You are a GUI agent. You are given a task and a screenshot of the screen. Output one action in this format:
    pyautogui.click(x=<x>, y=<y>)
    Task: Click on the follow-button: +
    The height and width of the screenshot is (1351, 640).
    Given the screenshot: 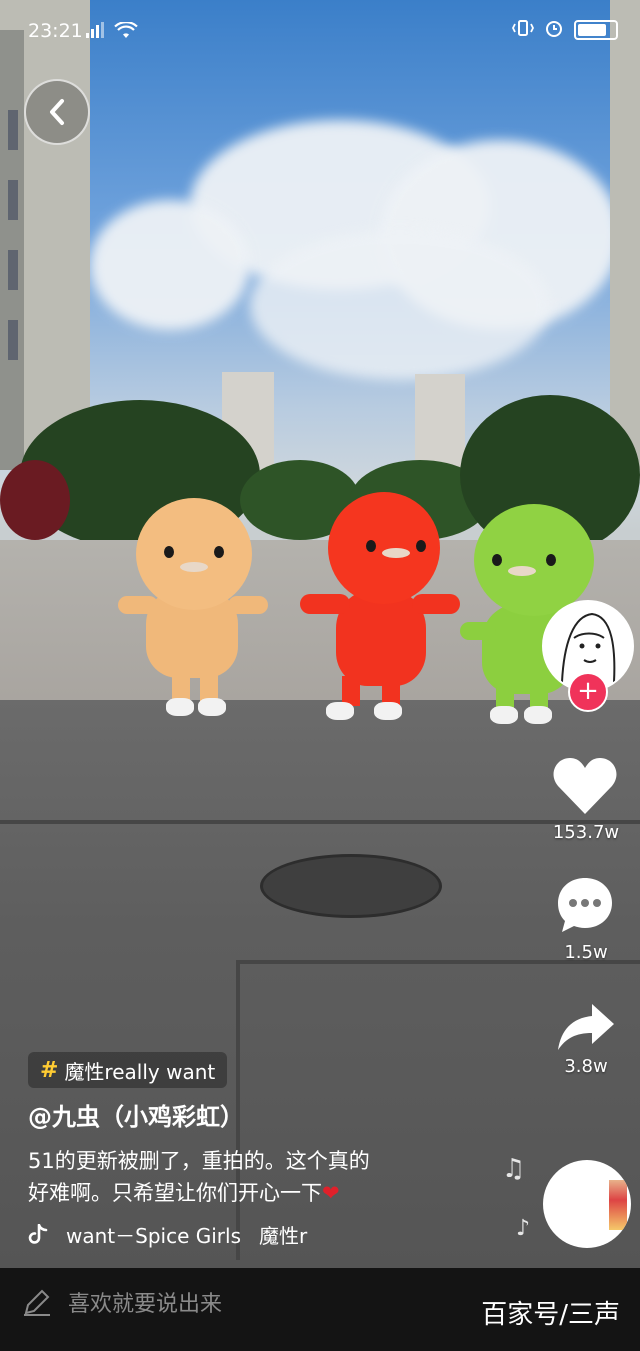 What is the action you would take?
    pyautogui.click(x=588, y=692)
    